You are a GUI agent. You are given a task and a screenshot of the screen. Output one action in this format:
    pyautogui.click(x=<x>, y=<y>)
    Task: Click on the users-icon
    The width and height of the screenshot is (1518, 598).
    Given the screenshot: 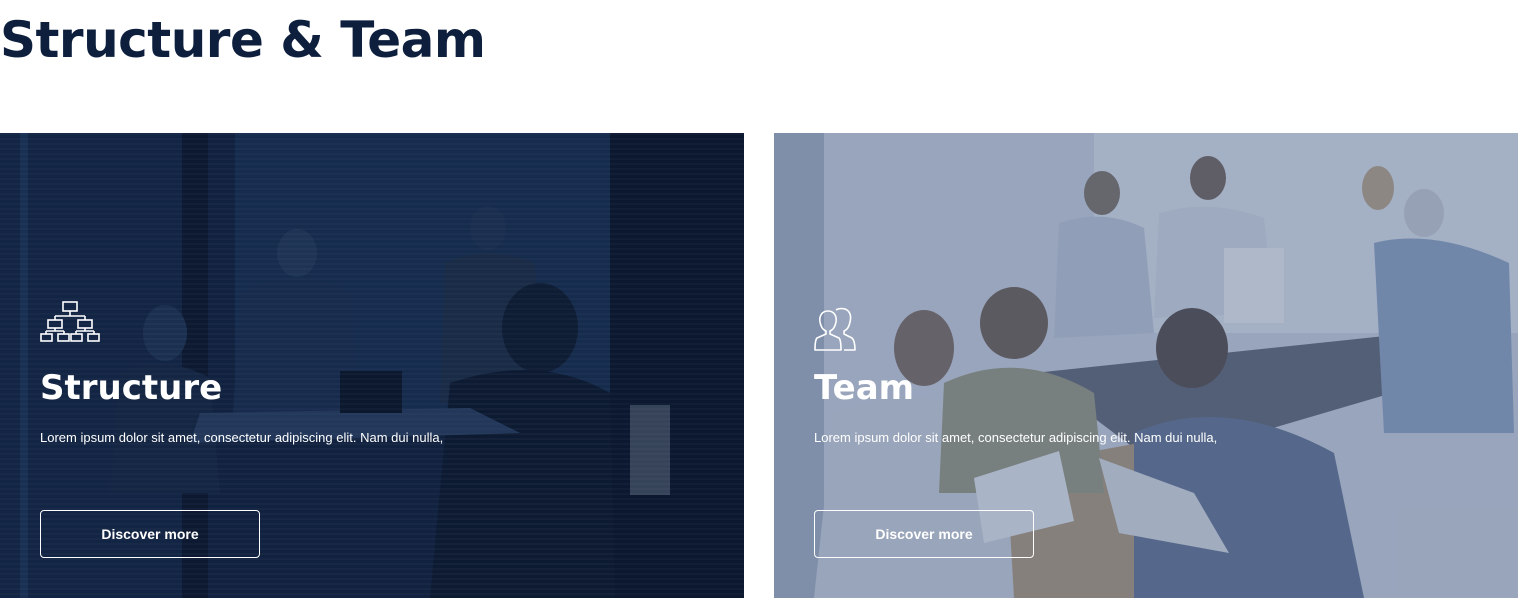 What is the action you would take?
    pyautogui.click(x=835, y=329)
    